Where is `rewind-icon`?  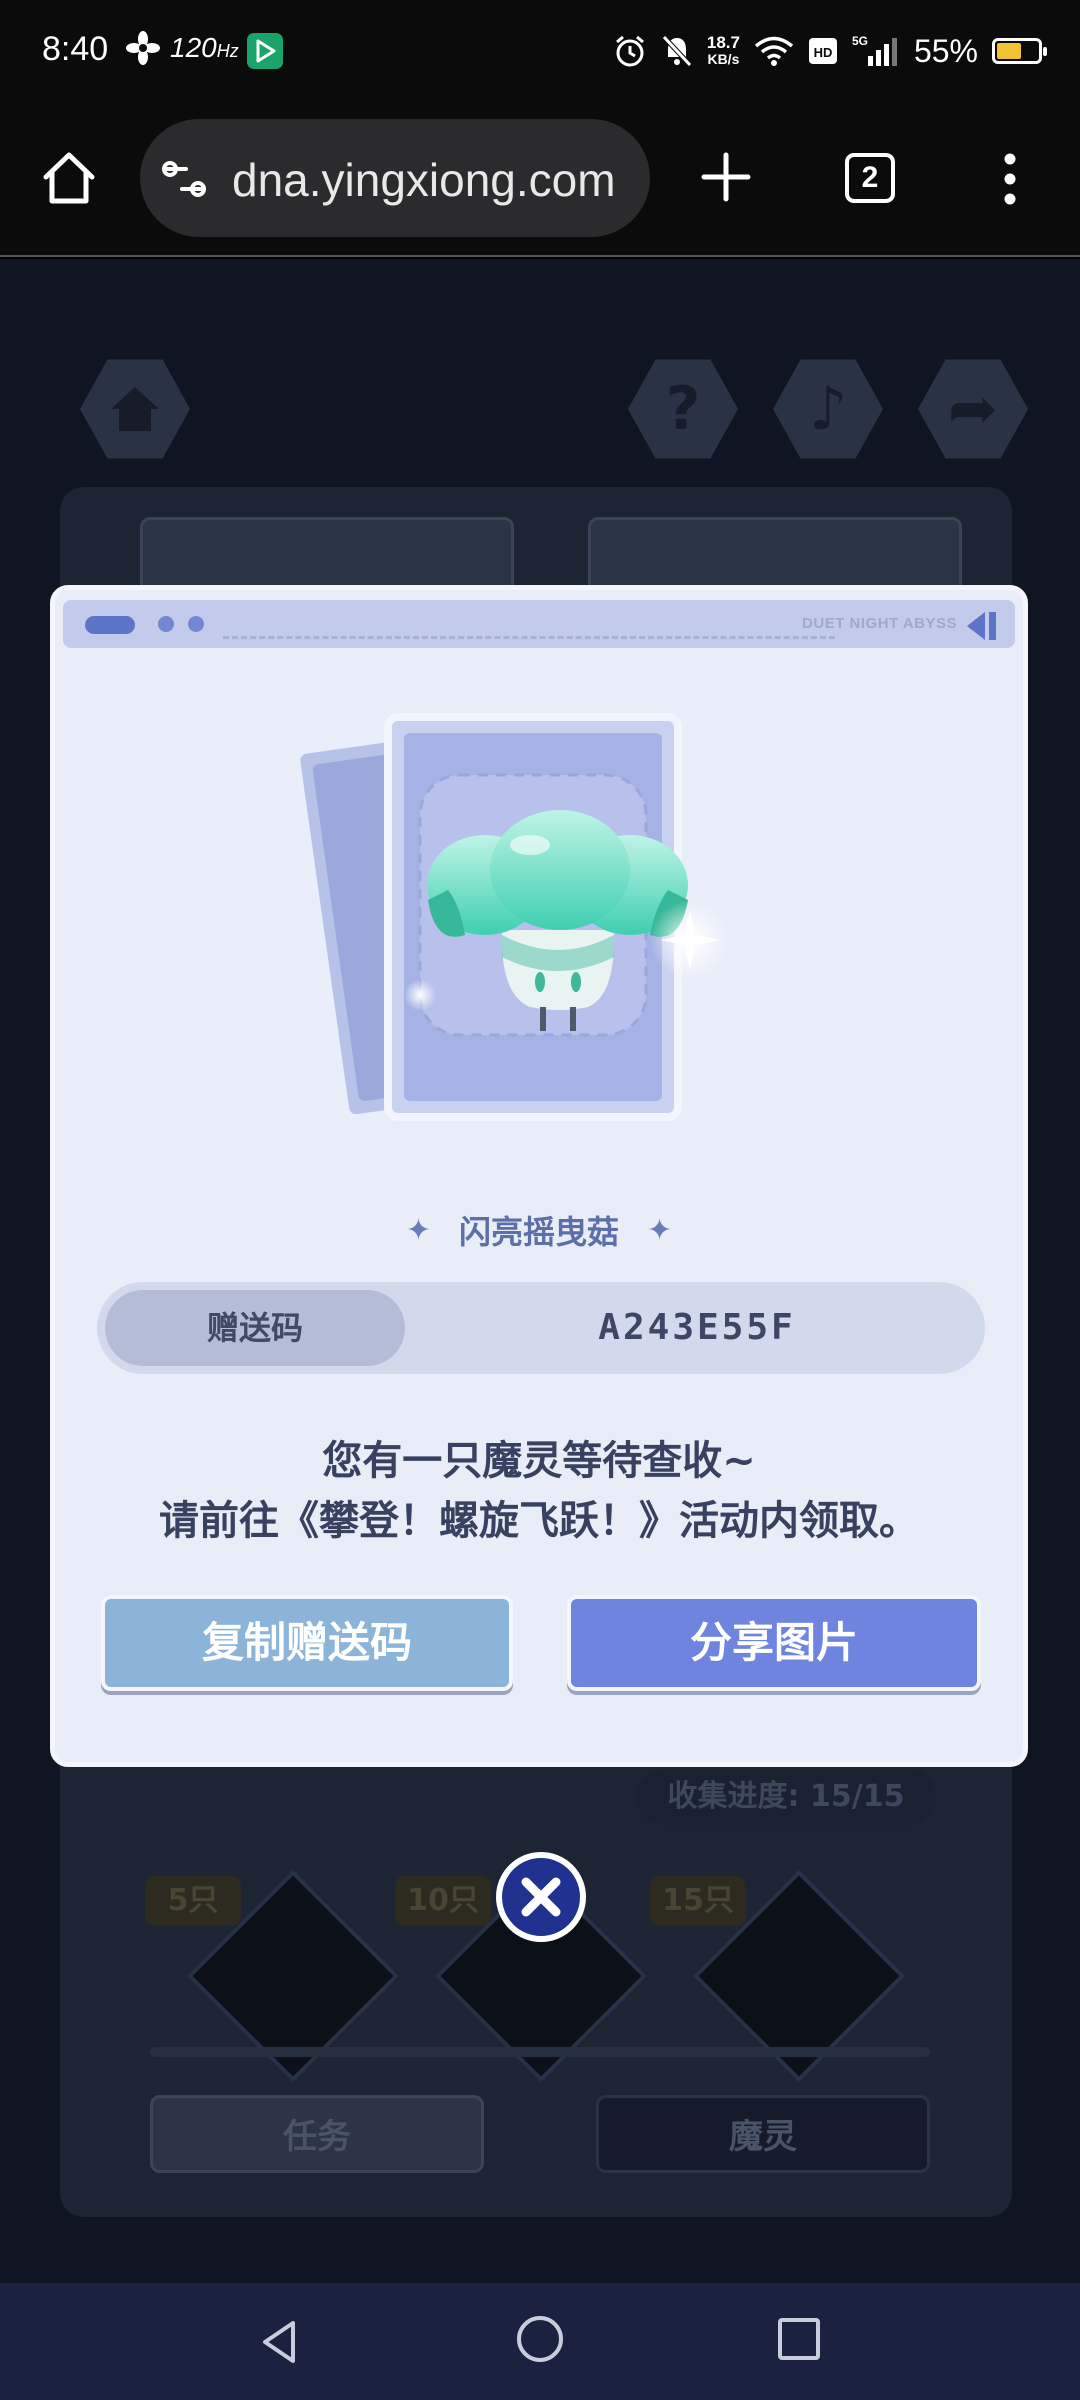 rewind-icon is located at coordinates (981, 626).